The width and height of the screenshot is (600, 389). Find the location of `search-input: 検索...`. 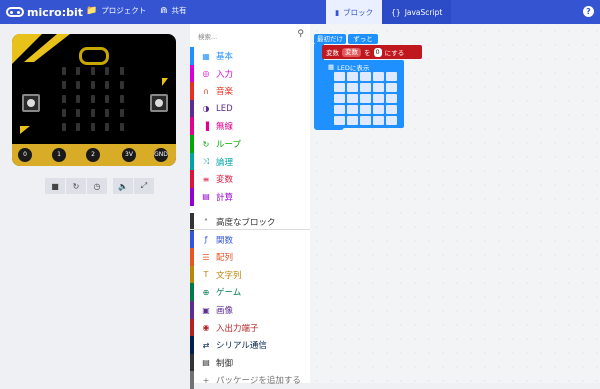

search-input: 検索... is located at coordinates (207, 36).